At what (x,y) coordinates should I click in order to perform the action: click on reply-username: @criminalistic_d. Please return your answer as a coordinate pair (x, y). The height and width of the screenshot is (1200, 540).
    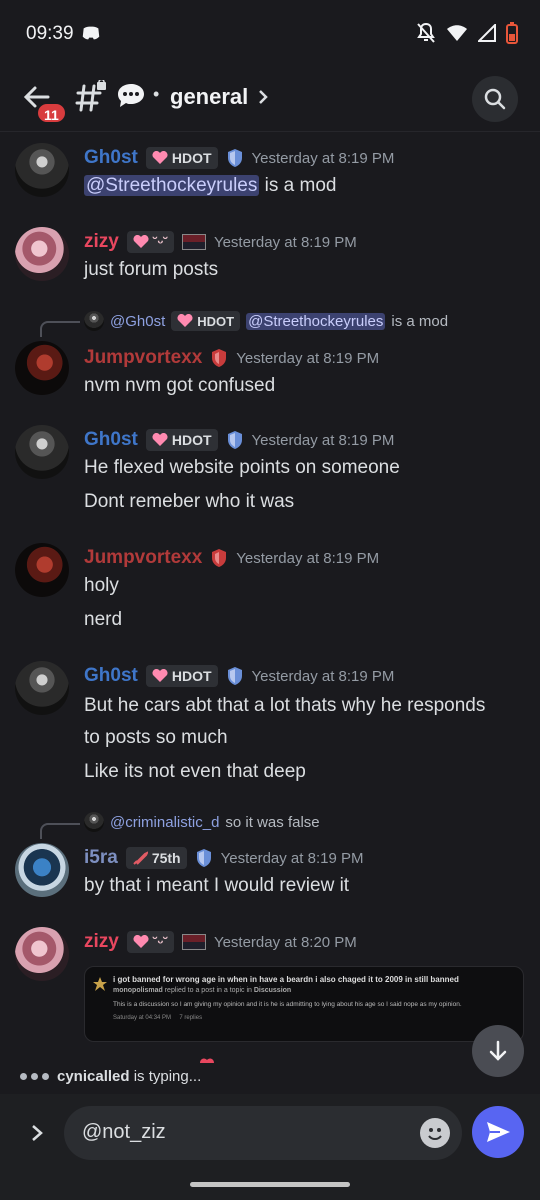
    Looking at the image, I should click on (165, 822).